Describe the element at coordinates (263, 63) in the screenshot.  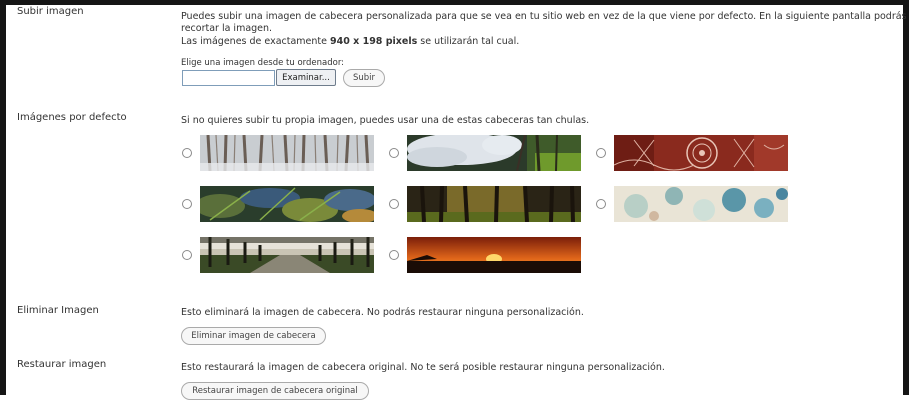
I see `choose-file-label: Elige una imagen desde tu ordenador:` at that location.